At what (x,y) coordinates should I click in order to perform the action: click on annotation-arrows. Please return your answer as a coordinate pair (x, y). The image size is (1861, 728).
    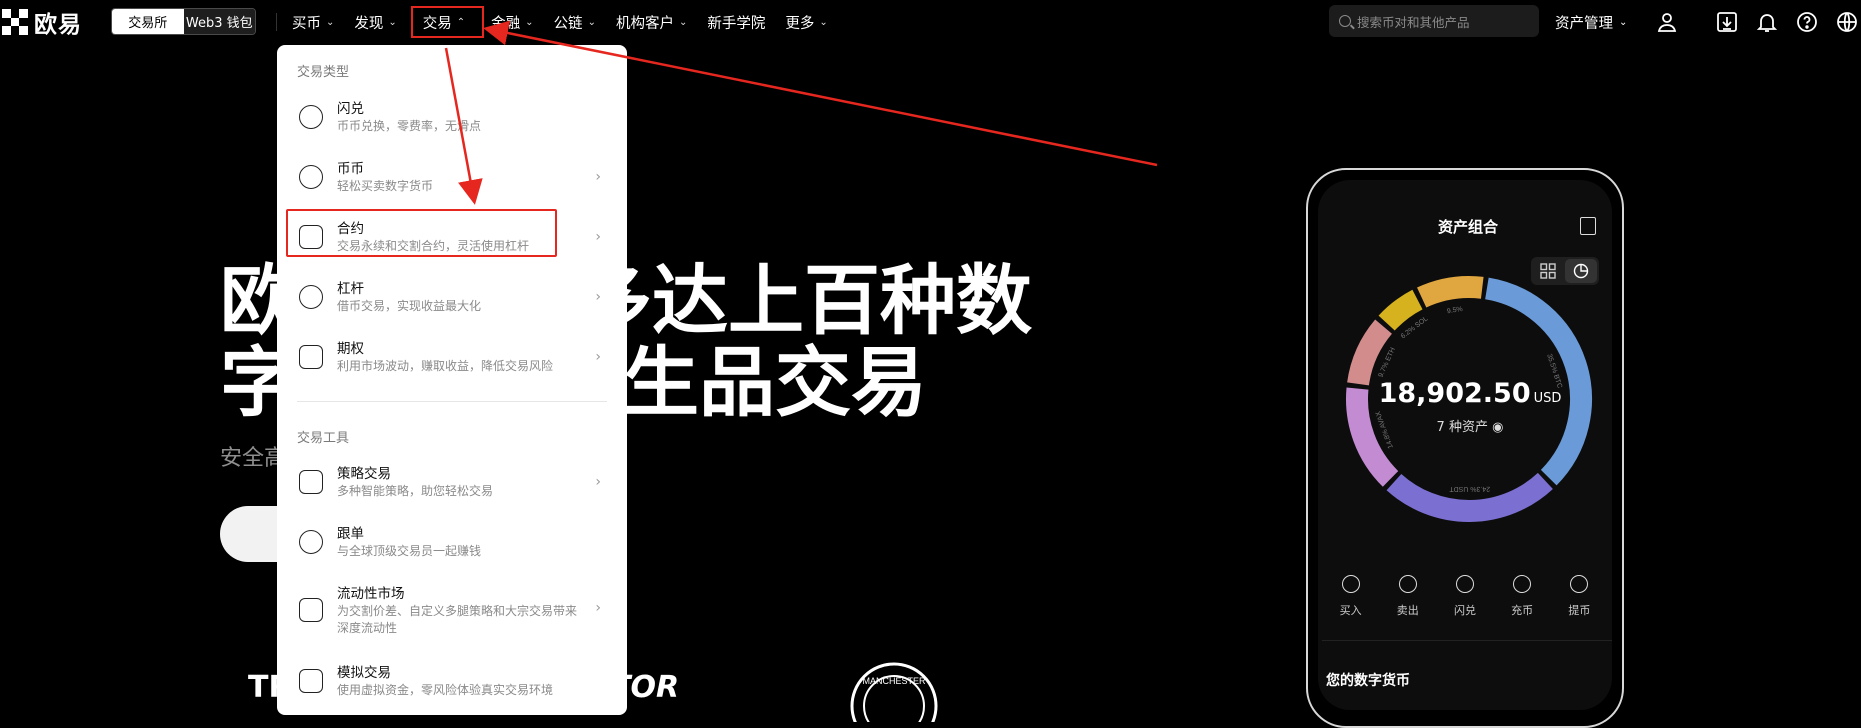
    Looking at the image, I should click on (801, 112).